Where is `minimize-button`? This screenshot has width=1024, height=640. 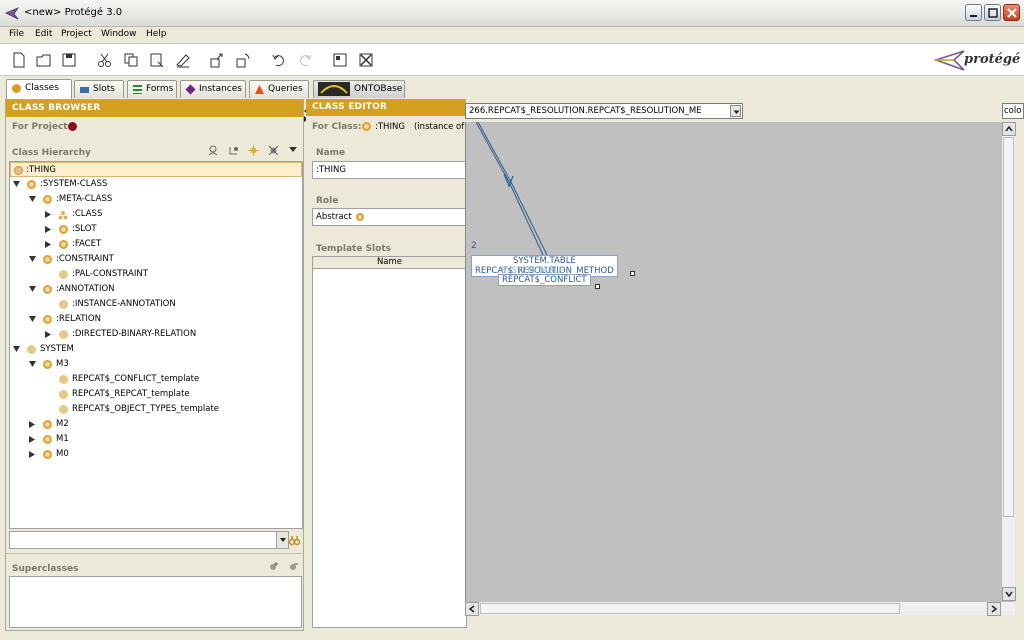 minimize-button is located at coordinates (973, 12).